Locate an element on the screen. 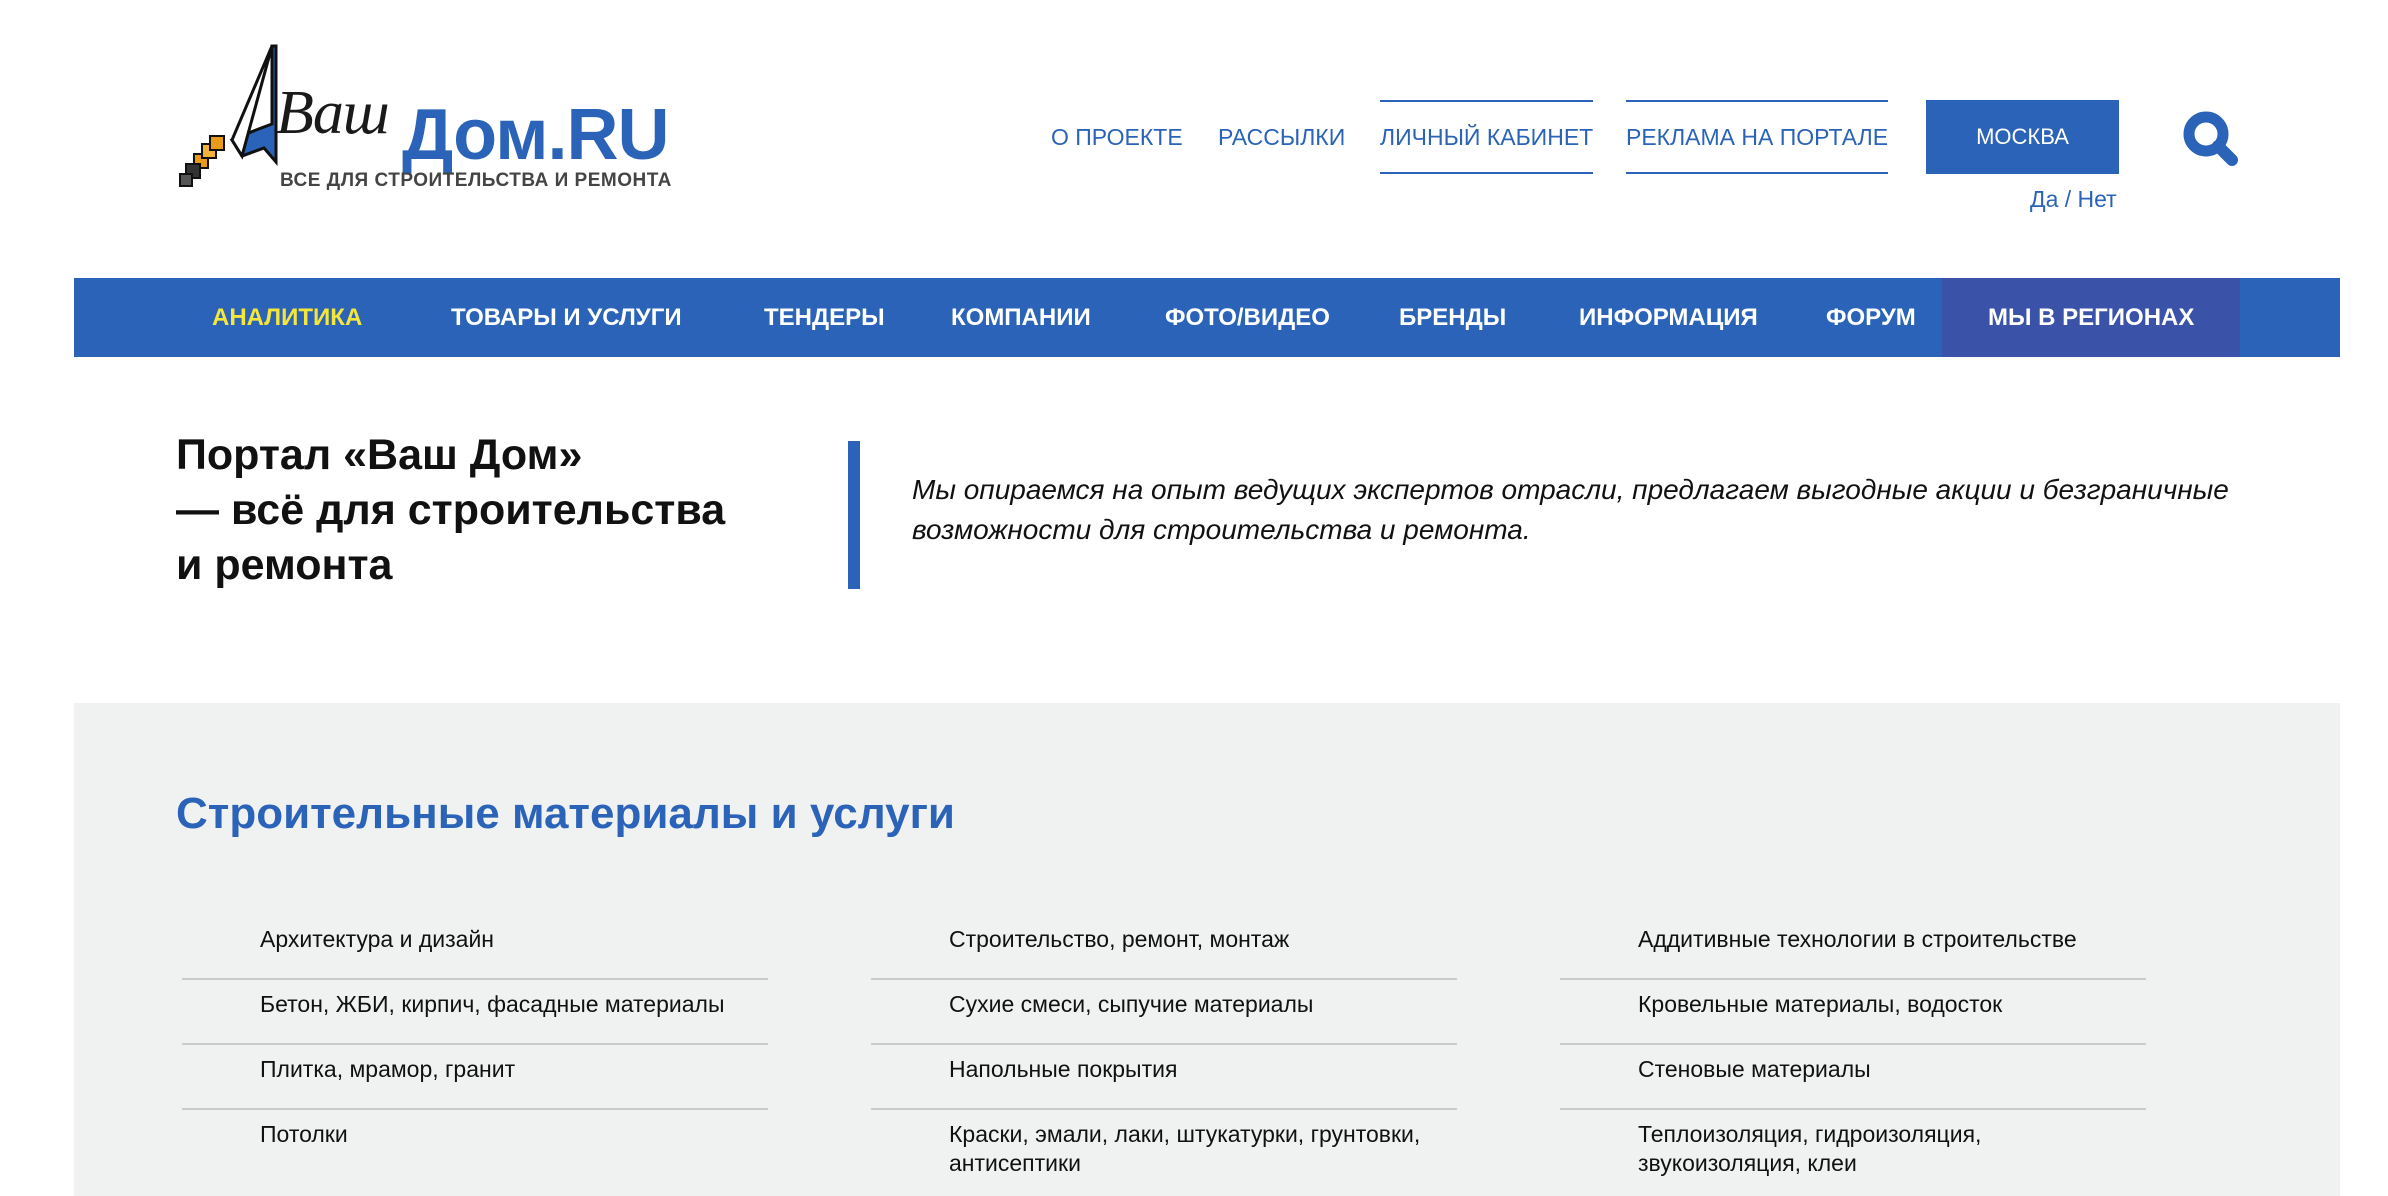 The width and height of the screenshot is (2388, 1196). intro-title-line: Портал «Ваш Дом» is located at coordinates (379, 455).